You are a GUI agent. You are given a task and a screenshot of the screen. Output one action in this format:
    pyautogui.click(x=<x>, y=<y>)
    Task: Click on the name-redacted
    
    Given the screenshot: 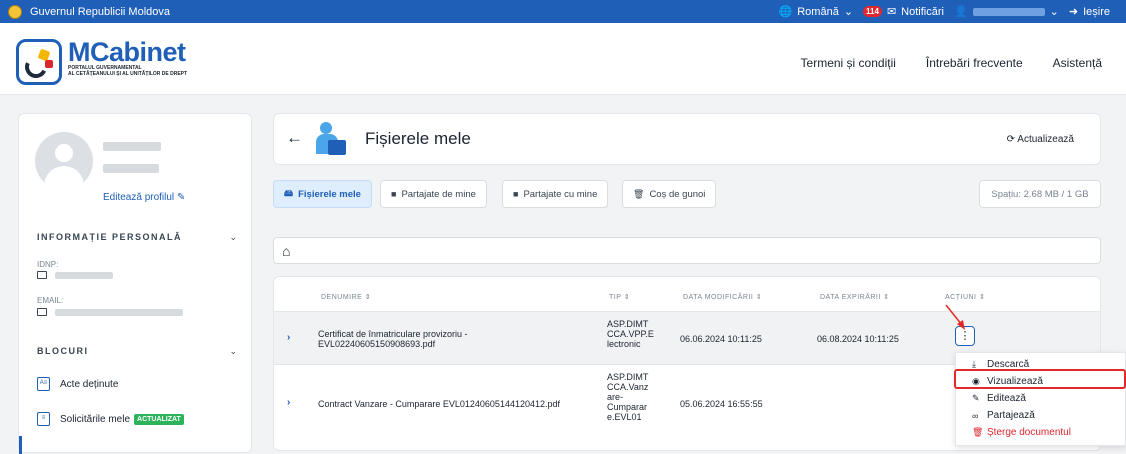 What is the action you would take?
    pyautogui.click(x=132, y=146)
    